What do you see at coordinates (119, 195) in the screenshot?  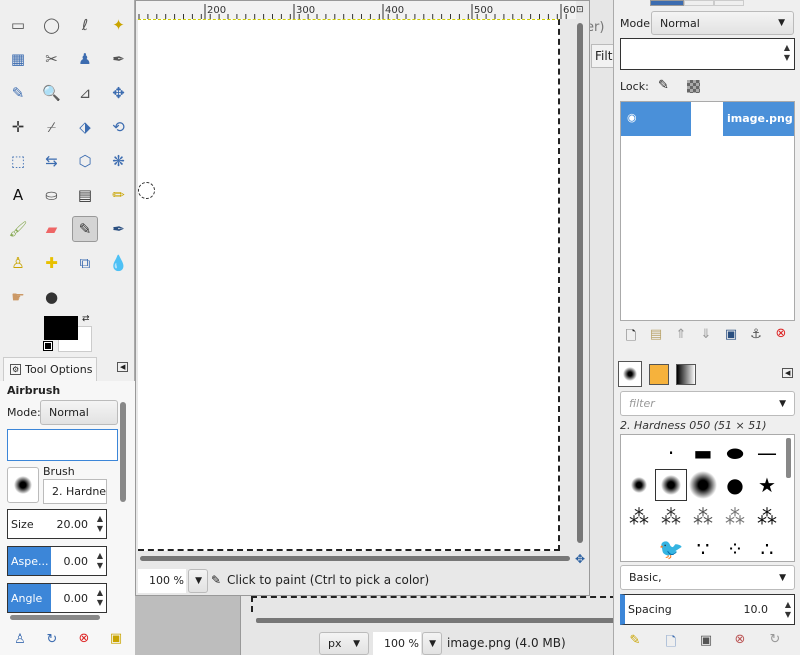 I see `pencil-tool: ✏` at bounding box center [119, 195].